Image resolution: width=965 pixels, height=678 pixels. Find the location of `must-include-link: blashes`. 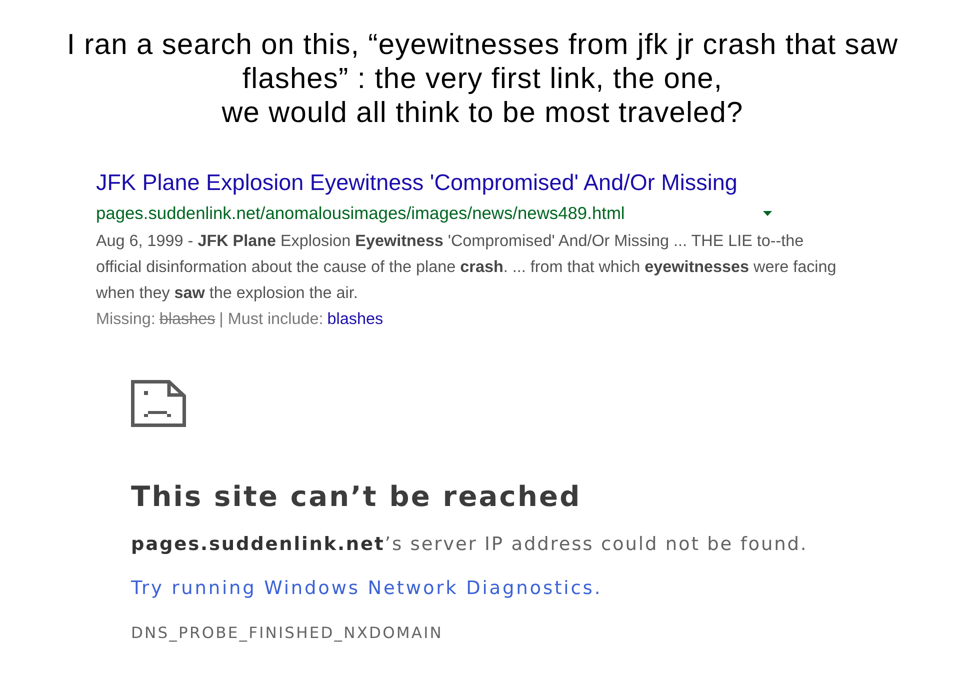

must-include-link: blashes is located at coordinates (355, 319).